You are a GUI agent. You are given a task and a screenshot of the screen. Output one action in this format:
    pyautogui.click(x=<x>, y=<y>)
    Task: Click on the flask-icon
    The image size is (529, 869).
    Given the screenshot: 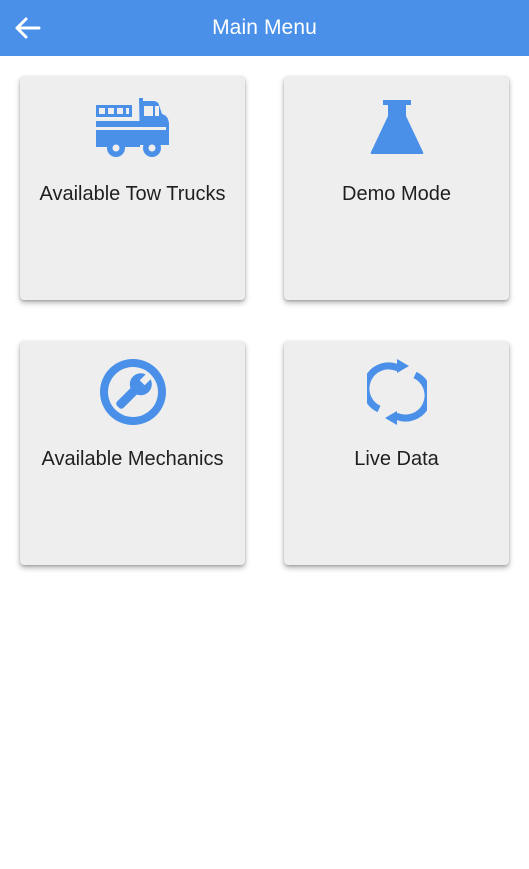 What is the action you would take?
    pyautogui.click(x=396, y=127)
    